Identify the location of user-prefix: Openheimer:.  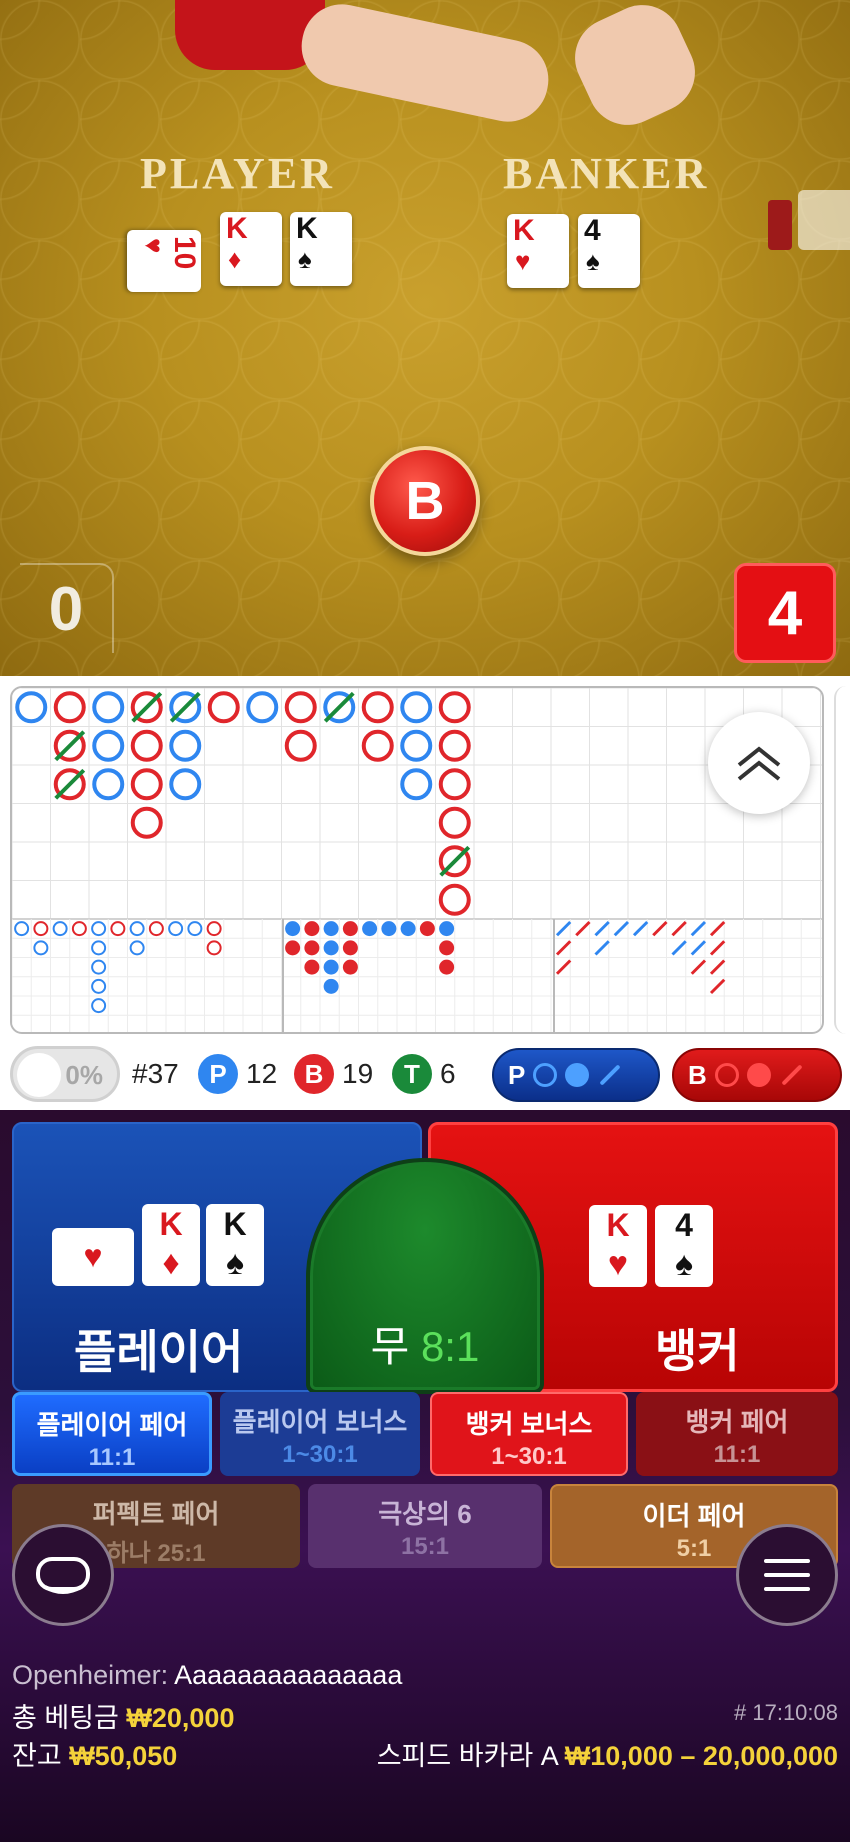
(90, 1675).